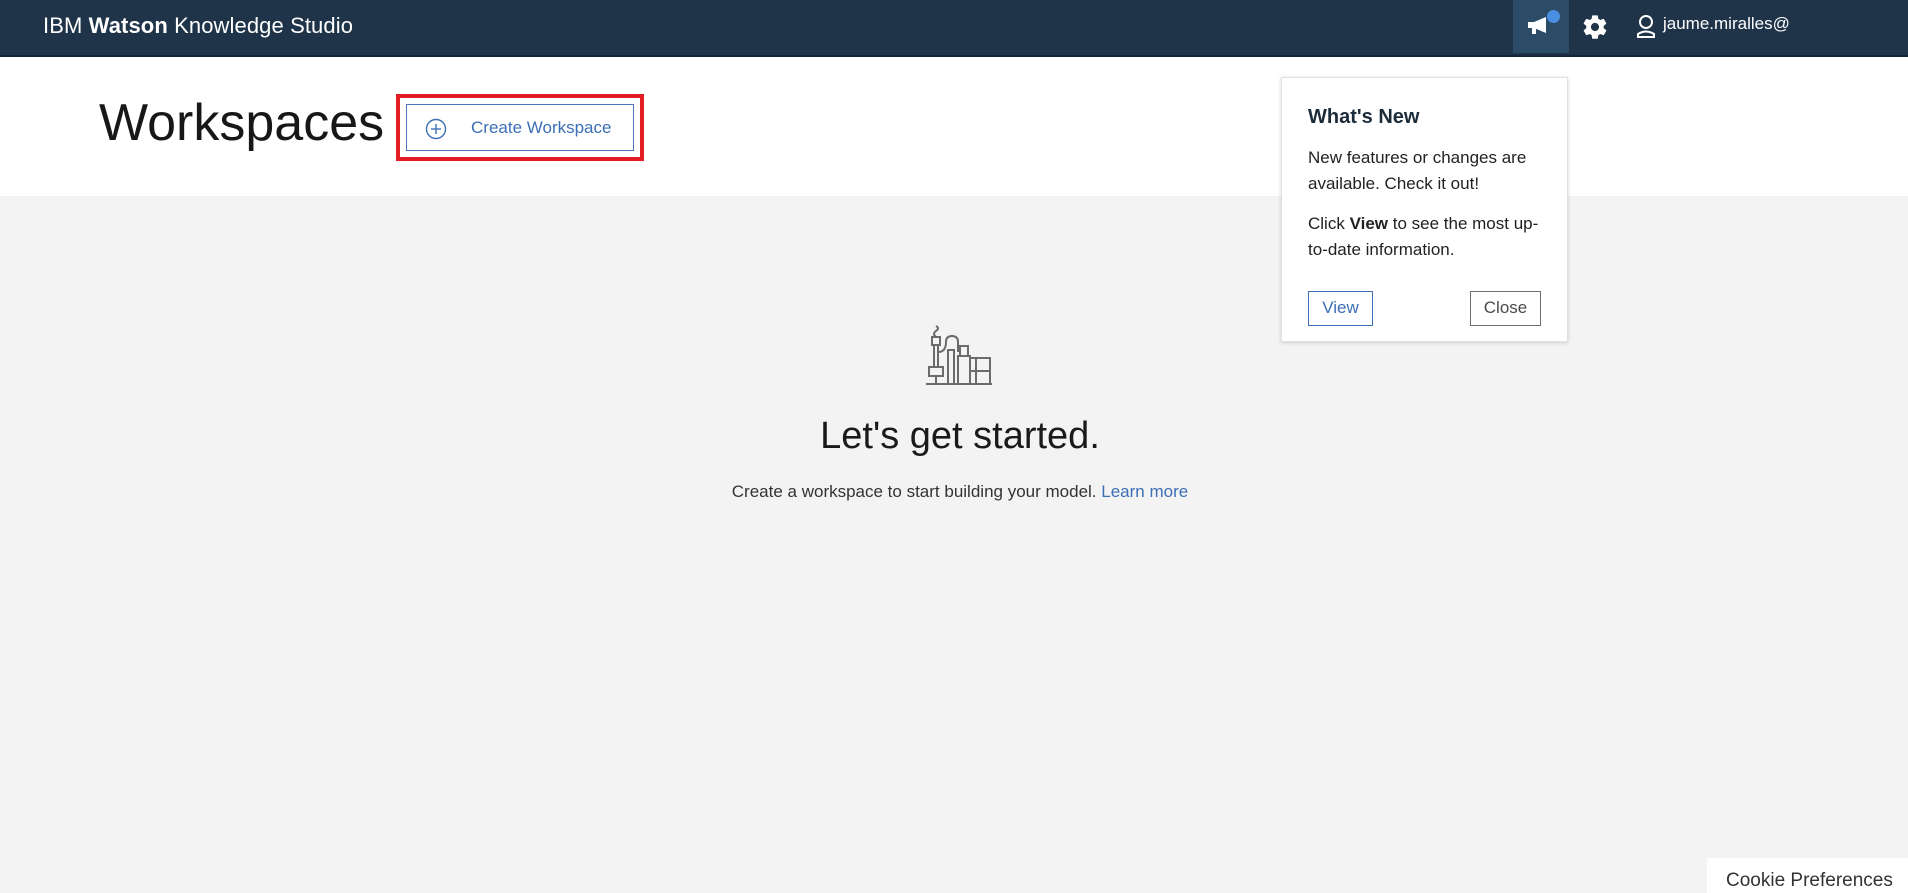  I want to click on page-title: Workspaces, so click(242, 123).